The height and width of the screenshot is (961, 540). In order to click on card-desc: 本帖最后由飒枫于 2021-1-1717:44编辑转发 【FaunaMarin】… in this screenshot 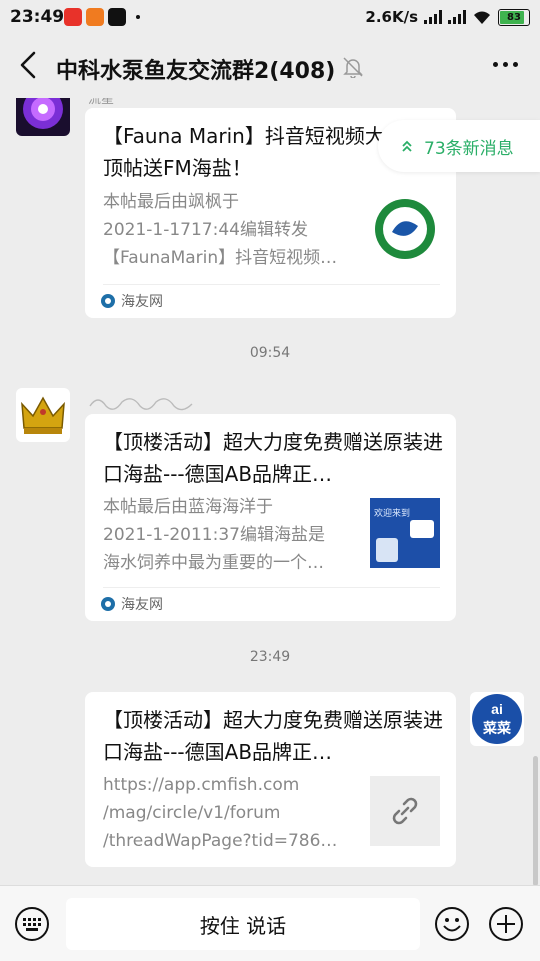, I will do `click(229, 230)`.